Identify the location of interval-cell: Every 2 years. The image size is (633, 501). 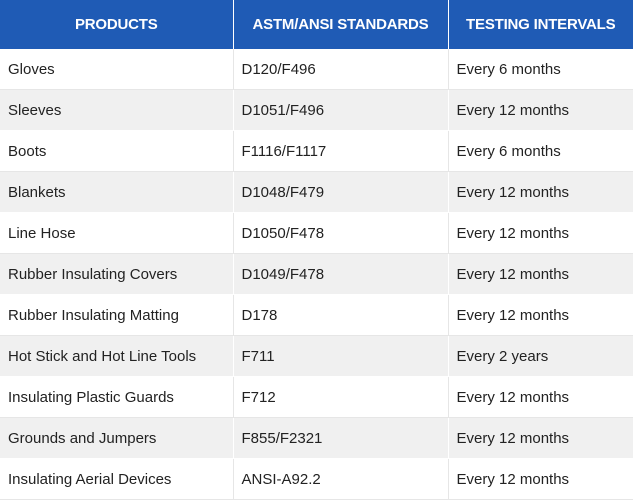
(540, 356).